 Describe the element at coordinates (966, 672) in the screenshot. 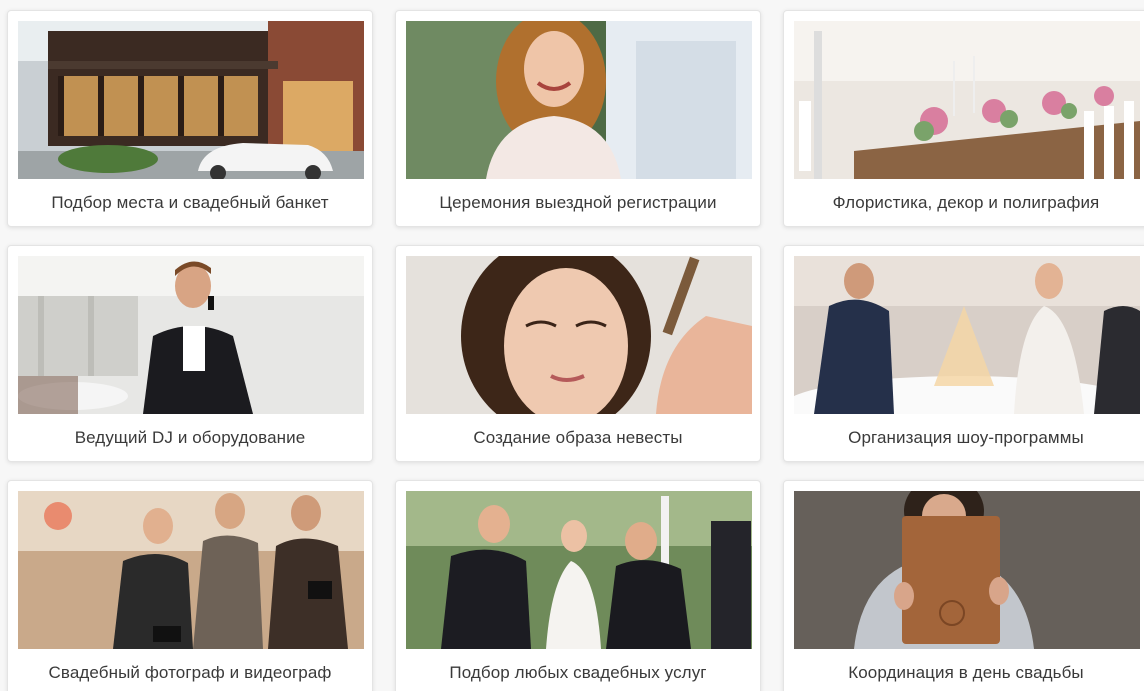

I see `service-label: Координация в день свадьбы` at that location.